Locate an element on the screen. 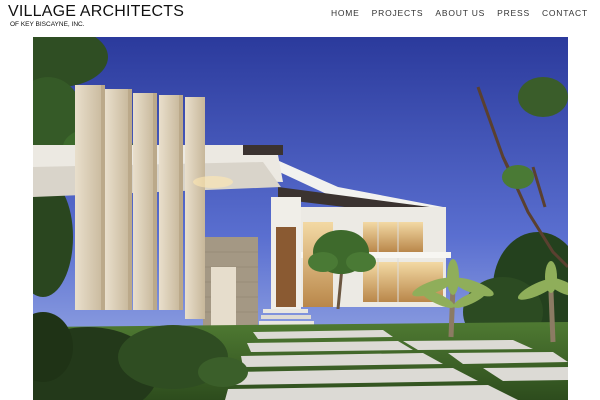 This screenshot has height=400, width=600. nav-contact-link: CONTACT is located at coordinates (565, 13).